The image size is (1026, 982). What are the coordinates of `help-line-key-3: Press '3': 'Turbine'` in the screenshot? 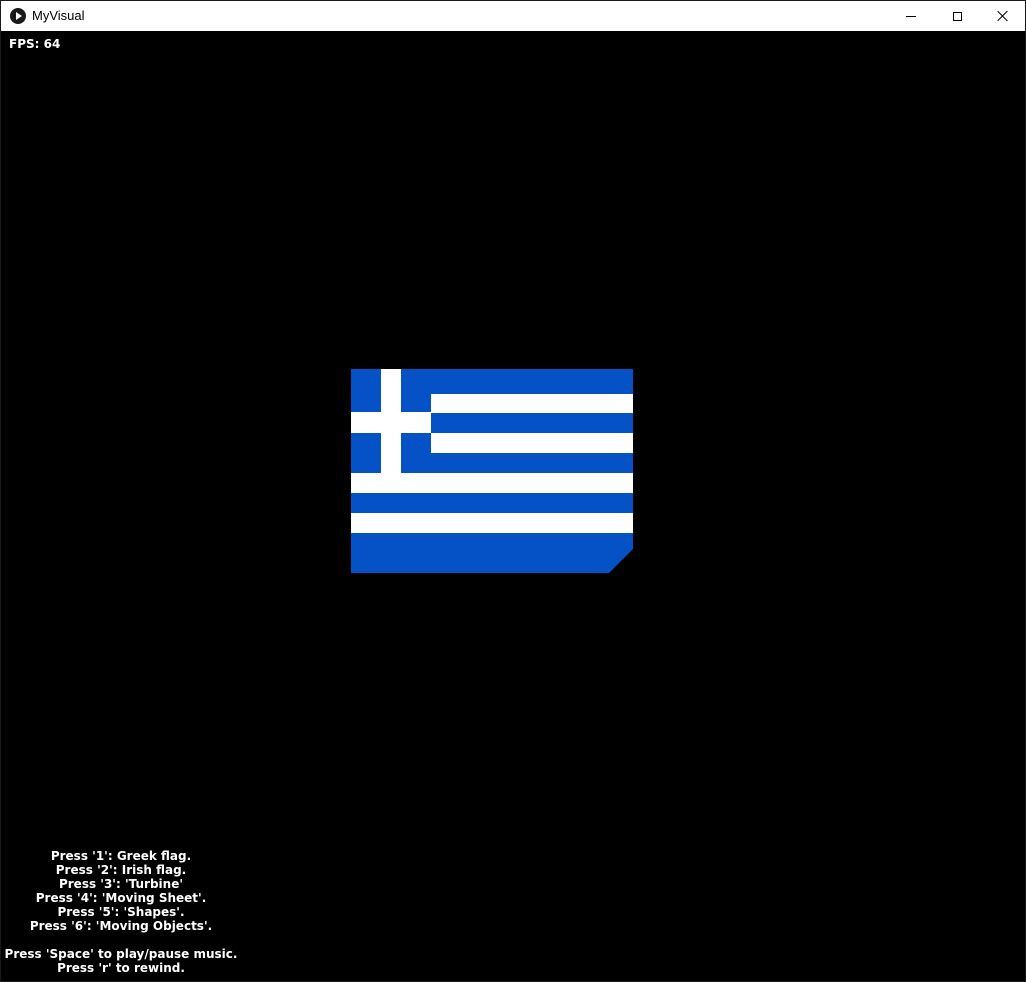 It's located at (121, 884).